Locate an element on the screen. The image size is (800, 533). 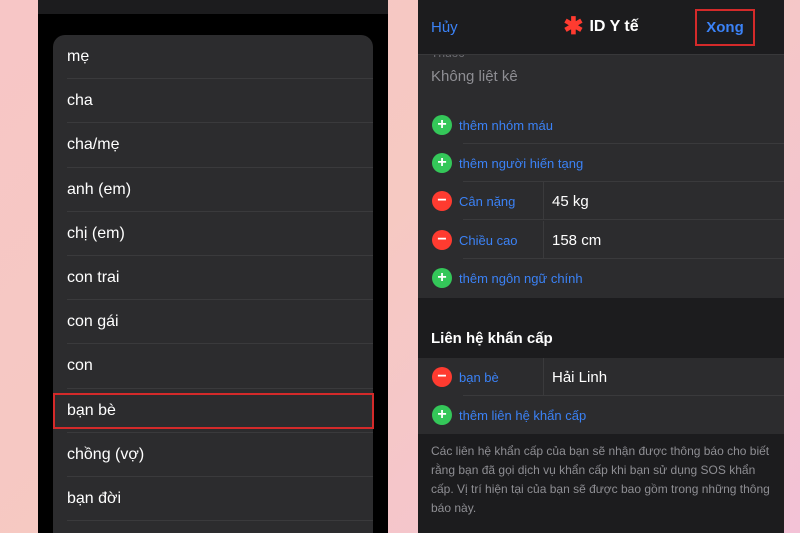
add-organ-donor-row: + thêm người hiến tạng is located at coordinates (601, 163).